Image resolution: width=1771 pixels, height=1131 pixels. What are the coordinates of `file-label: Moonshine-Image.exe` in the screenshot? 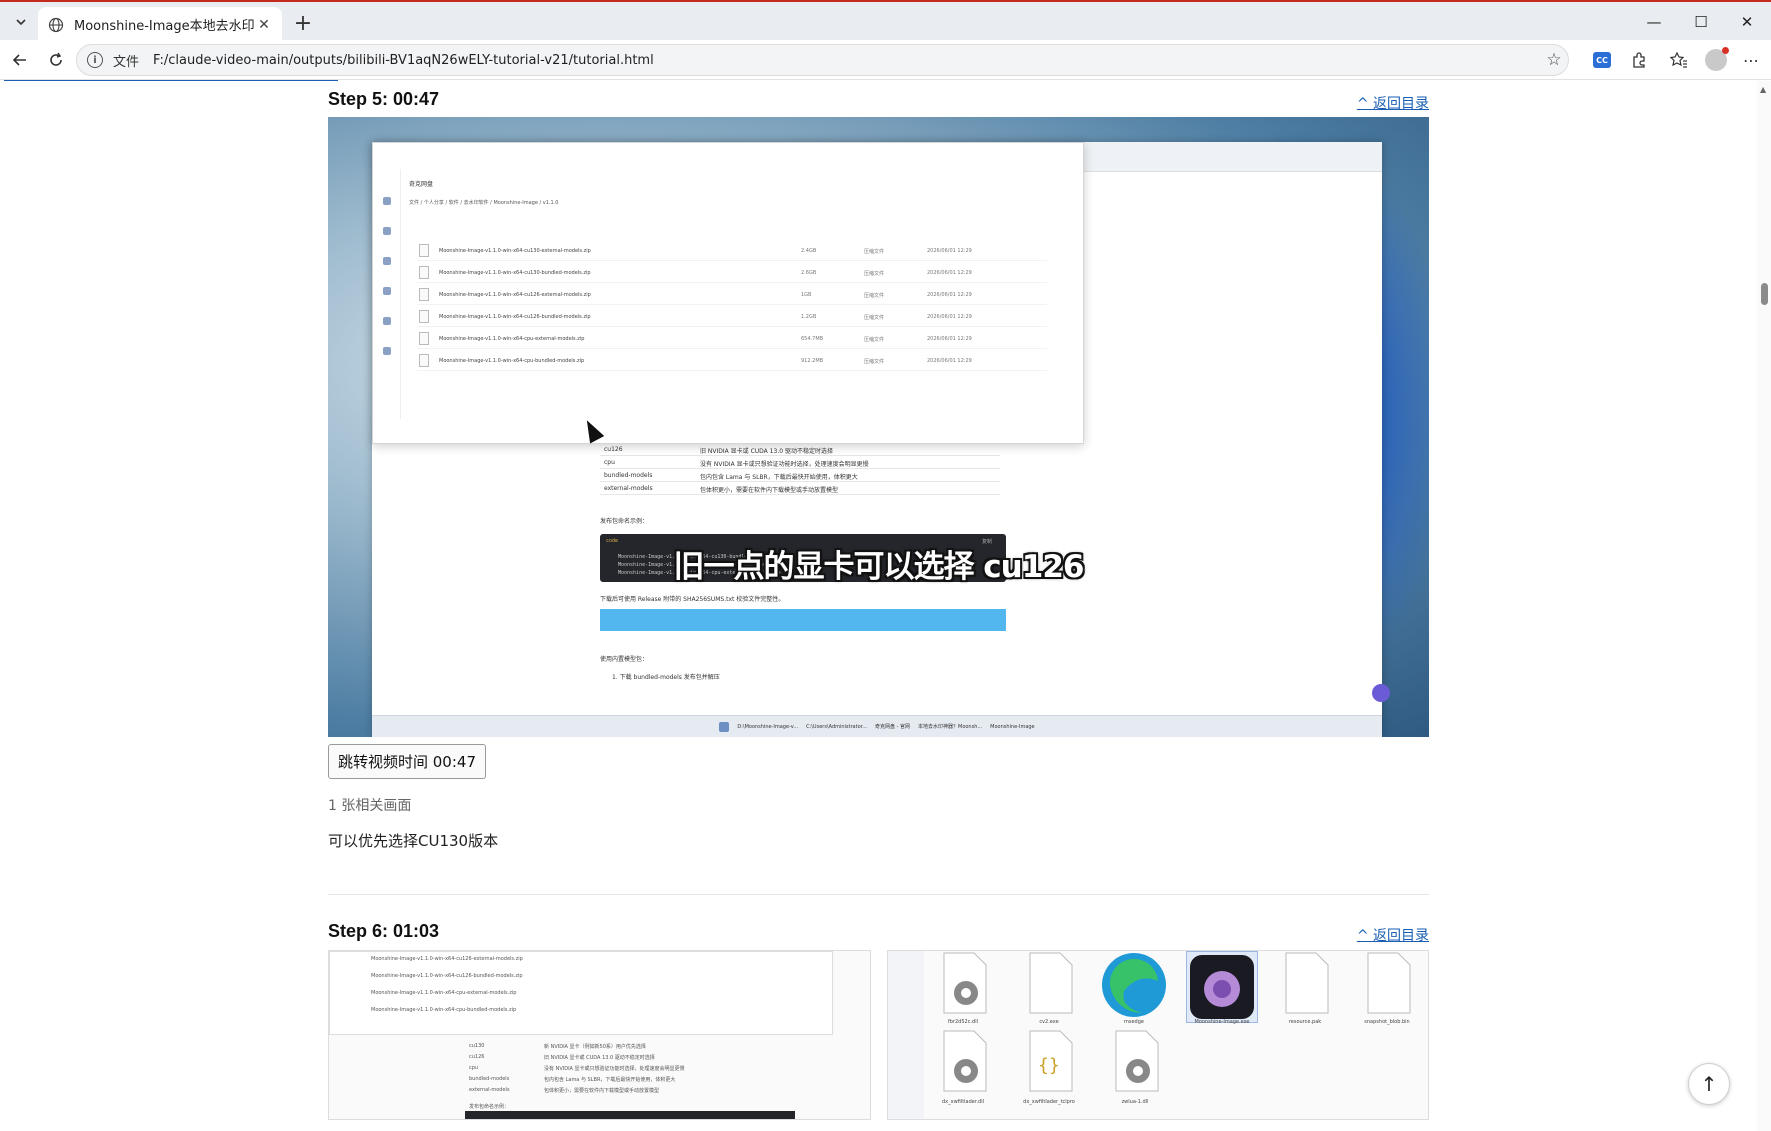 It's located at (1222, 1022).